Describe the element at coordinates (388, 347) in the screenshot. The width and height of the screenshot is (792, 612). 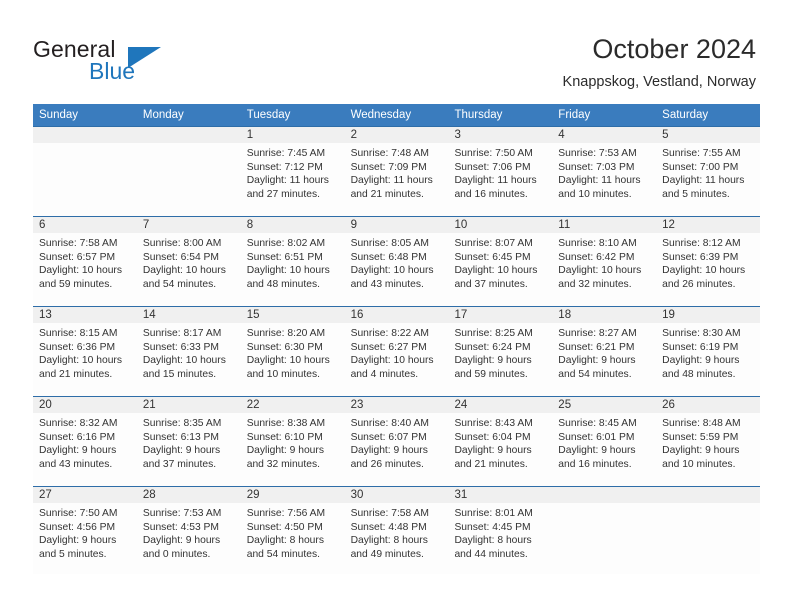
I see `sunset-text: Sunset: 6:27 PM` at that location.